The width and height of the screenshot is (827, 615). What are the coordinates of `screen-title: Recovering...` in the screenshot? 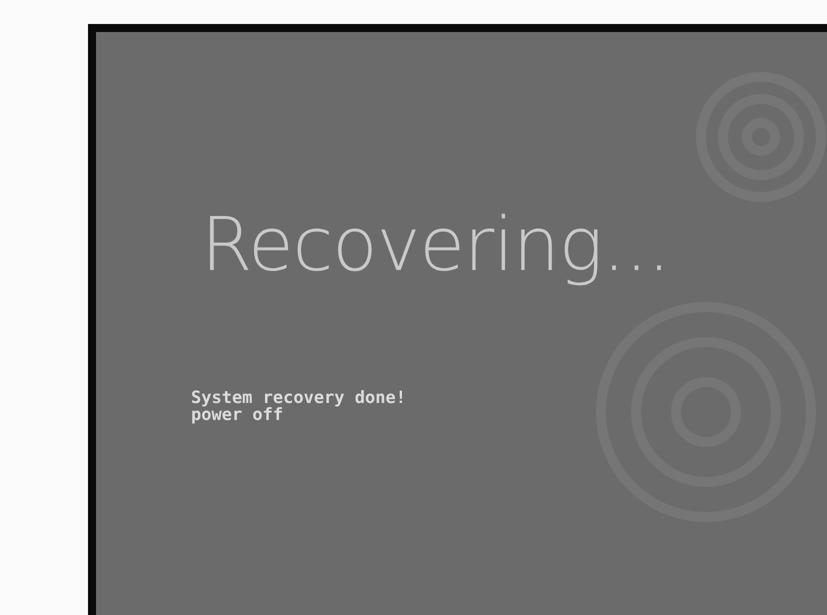 It's located at (435, 245).